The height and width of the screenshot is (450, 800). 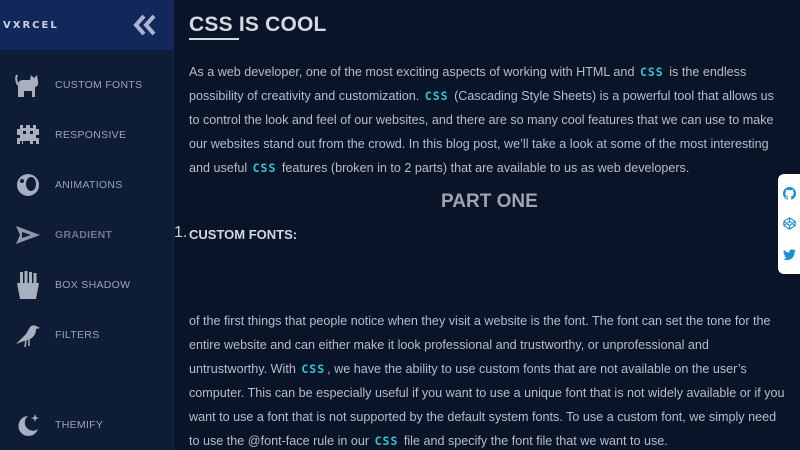 I want to click on twitter-icon, so click(x=789, y=255).